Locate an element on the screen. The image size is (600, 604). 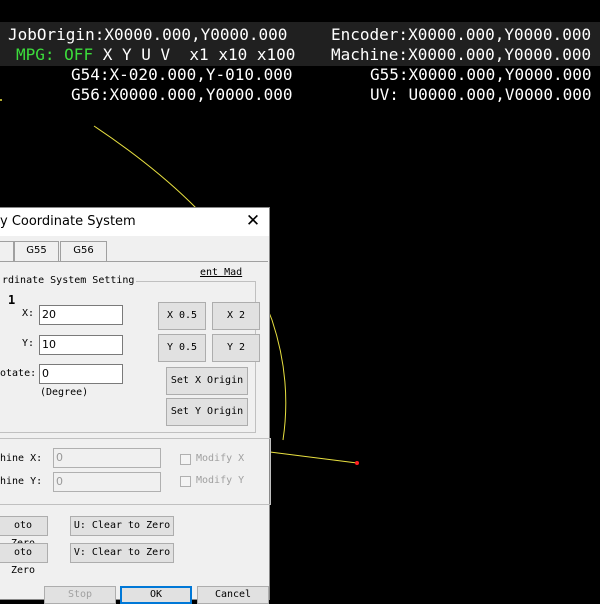
rotate-input: 0 is located at coordinates (81, 374).